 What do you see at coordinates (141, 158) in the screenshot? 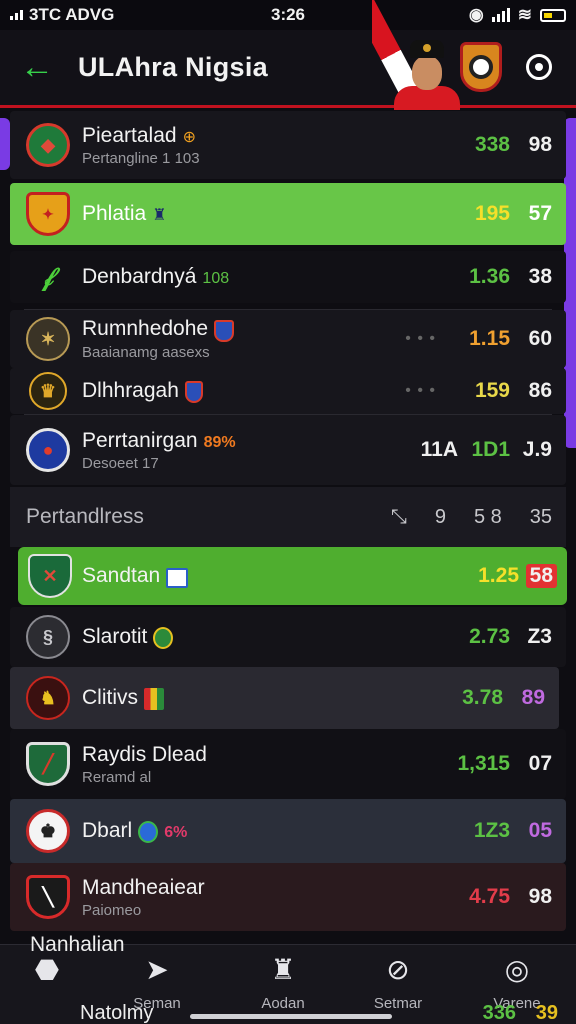
I see `team-subtitle: Pertangline 1 103` at bounding box center [141, 158].